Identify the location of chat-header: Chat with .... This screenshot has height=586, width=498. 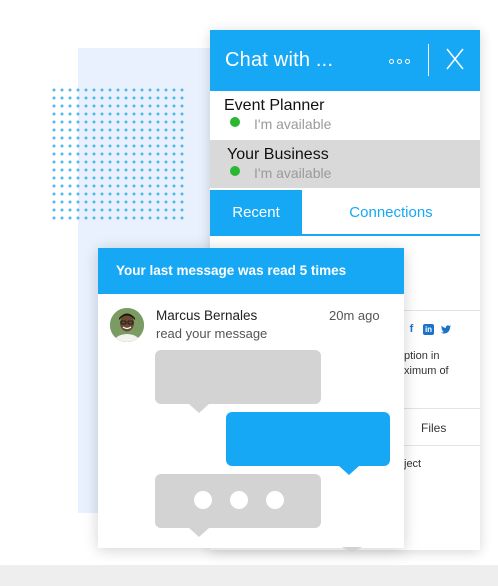
(345, 60).